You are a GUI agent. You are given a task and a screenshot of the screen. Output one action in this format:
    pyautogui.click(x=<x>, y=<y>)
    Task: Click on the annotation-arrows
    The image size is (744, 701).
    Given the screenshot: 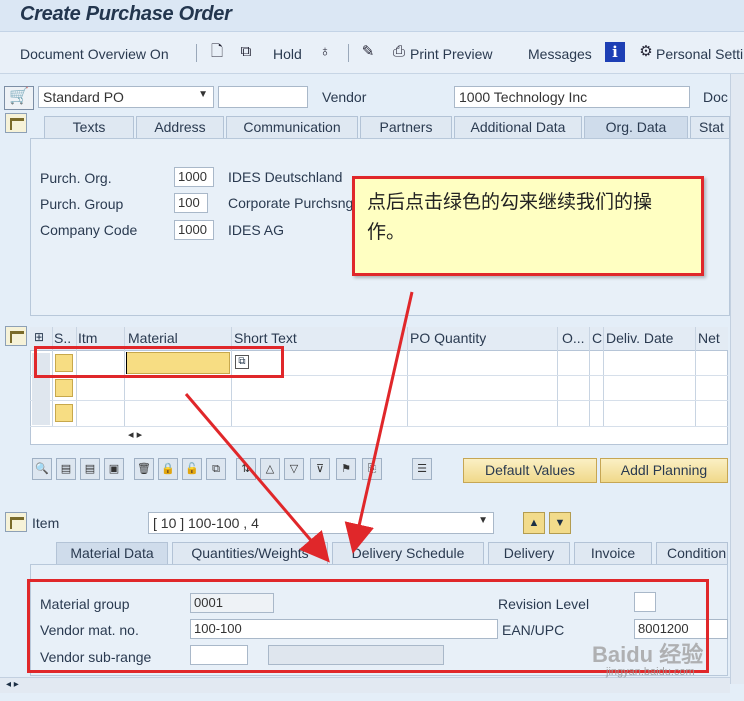 What is the action you would take?
    pyautogui.click(x=299, y=427)
    